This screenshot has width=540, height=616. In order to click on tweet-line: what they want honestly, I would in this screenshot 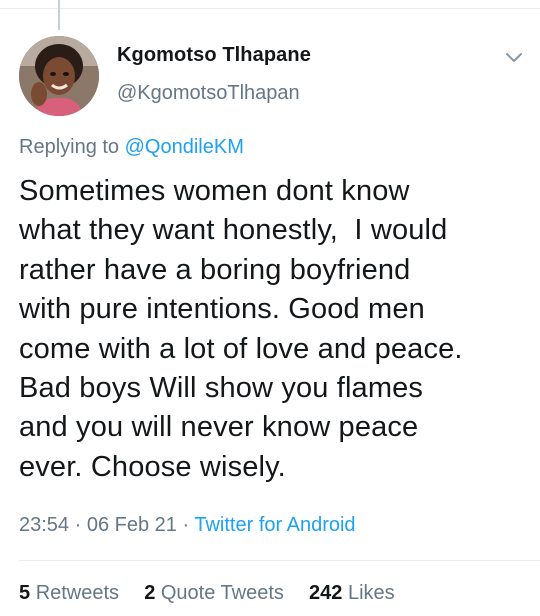, I will do `click(233, 230)`.